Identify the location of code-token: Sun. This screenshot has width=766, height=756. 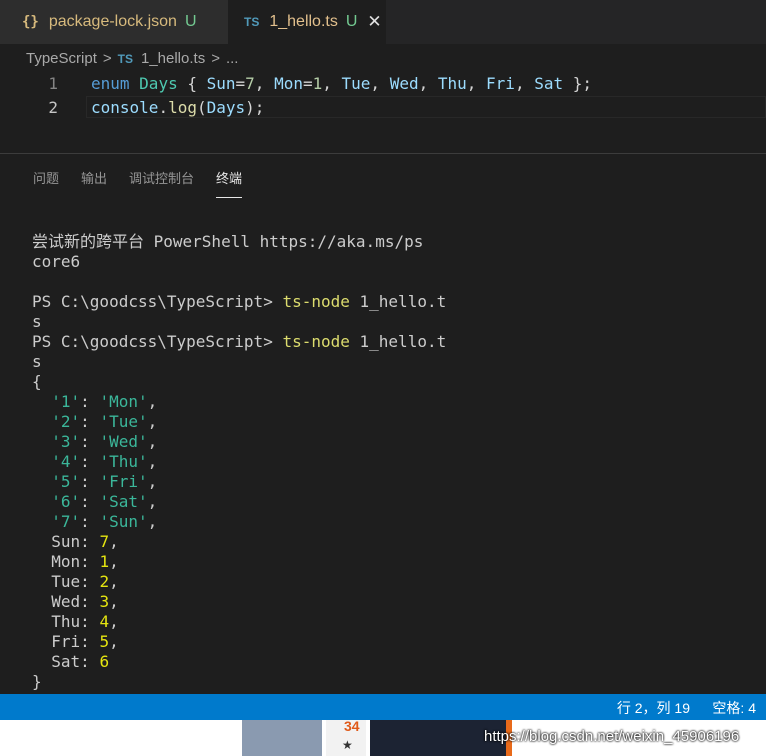
(221, 83).